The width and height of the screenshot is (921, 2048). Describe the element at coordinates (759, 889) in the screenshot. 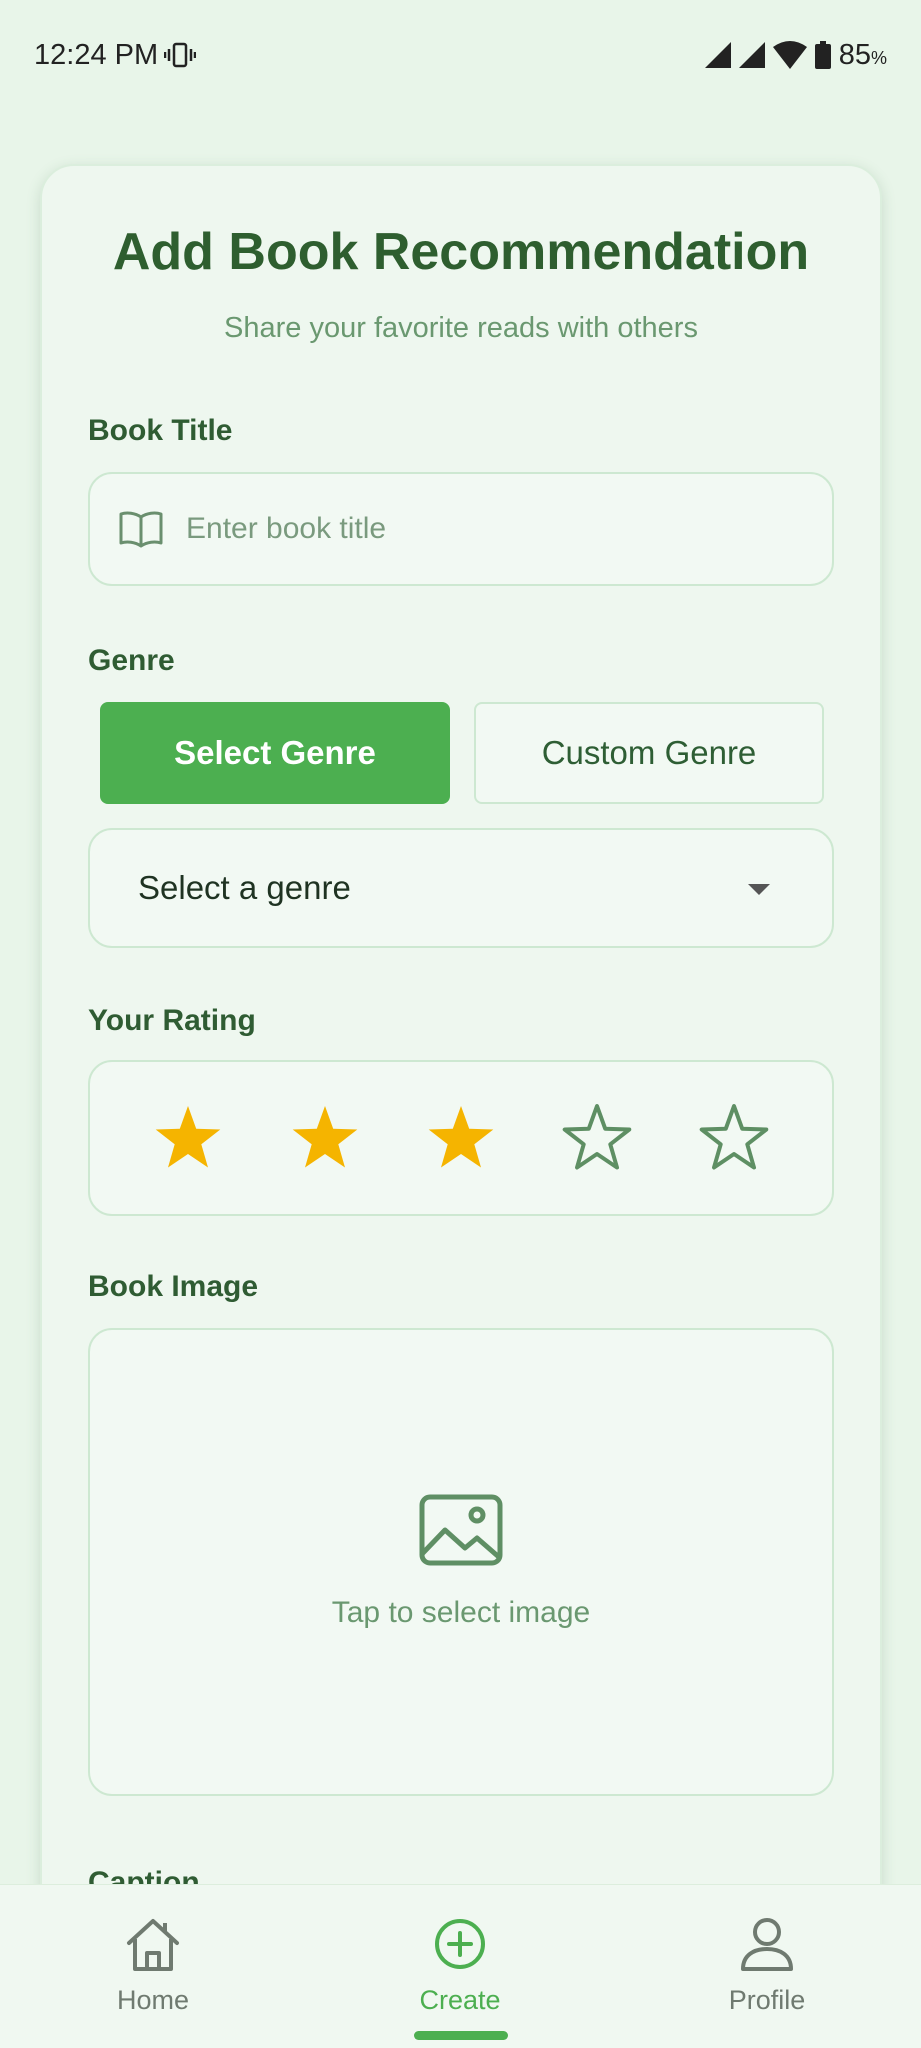

I see `dropdown-caret-icon` at that location.